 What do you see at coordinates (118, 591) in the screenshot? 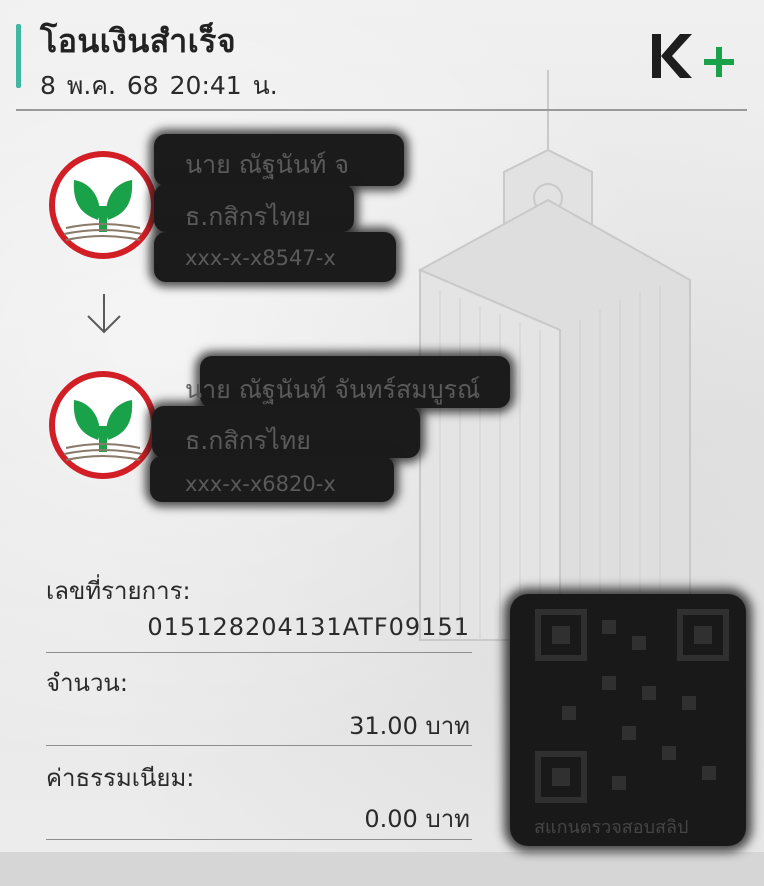
I see `reference-label: เลขที่รายการ:` at bounding box center [118, 591].